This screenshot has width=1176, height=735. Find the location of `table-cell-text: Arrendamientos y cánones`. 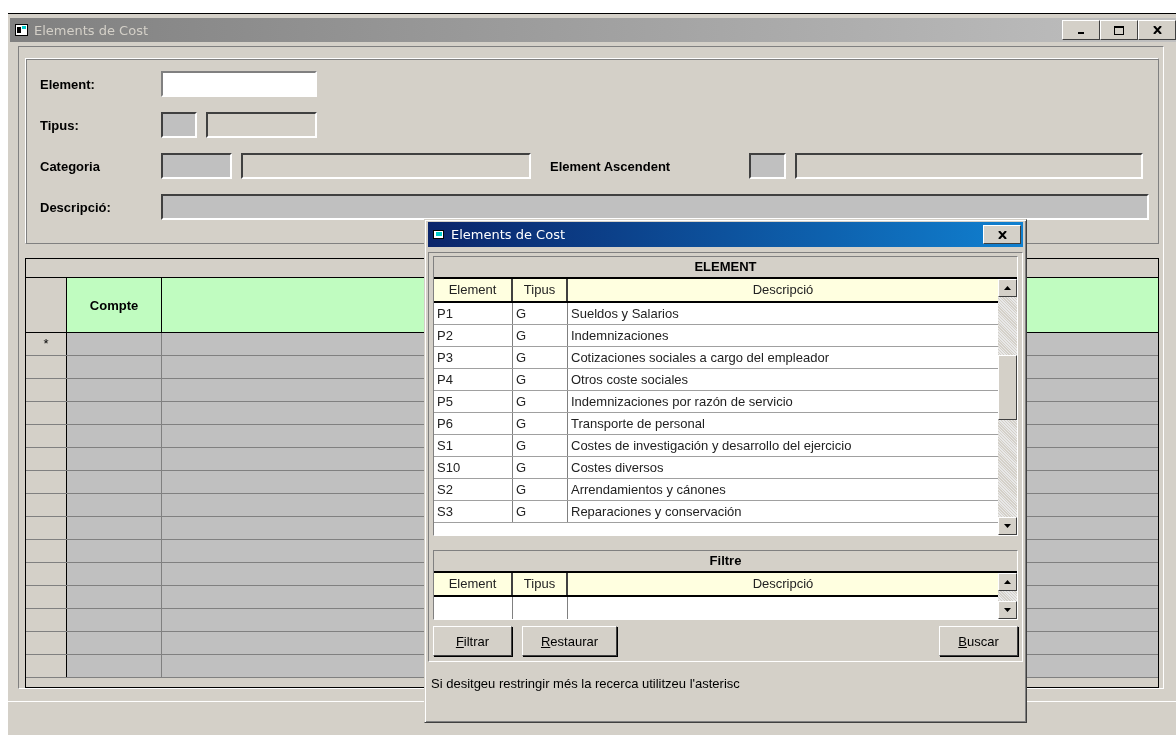

table-cell-text: Arrendamientos y cánones is located at coordinates (648, 490).